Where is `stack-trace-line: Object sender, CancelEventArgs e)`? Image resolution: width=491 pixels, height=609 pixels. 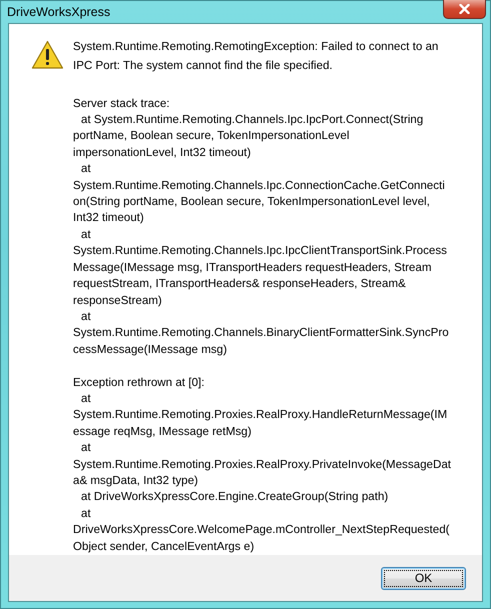 stack-trace-line: Object sender, CancelEventArgs e) is located at coordinates (163, 546).